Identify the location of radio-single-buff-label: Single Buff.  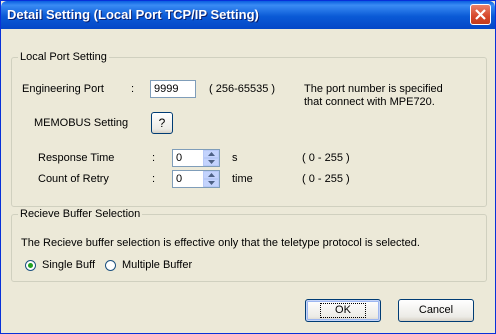
(68, 265).